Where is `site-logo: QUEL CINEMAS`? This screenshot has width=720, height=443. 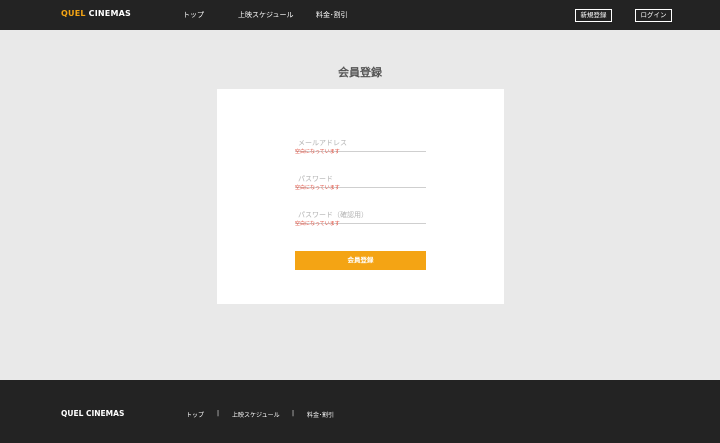
site-logo: QUEL CINEMAS is located at coordinates (96, 13).